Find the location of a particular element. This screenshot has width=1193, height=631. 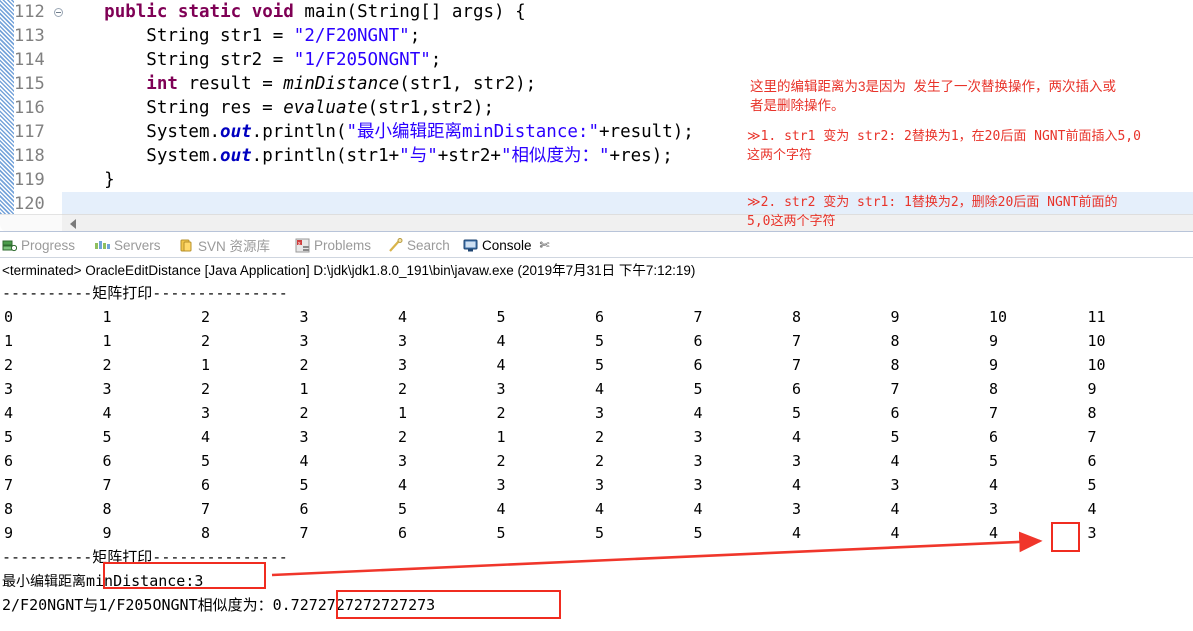

tab-progress: Progress is located at coordinates (38, 245).